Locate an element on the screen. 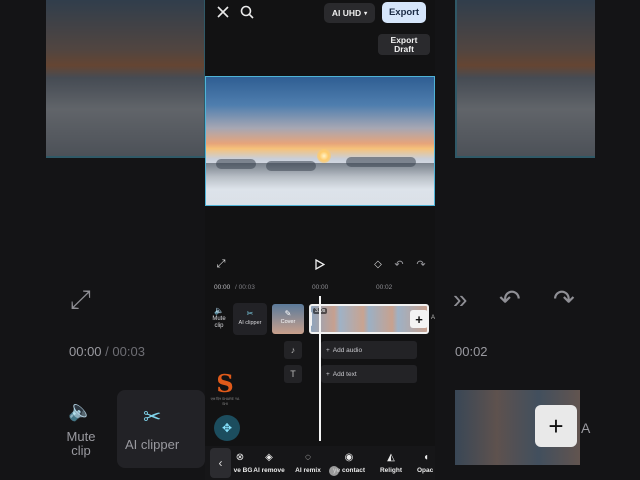 The width and height of the screenshot is (640, 480). text-icon: T is located at coordinates (293, 374).